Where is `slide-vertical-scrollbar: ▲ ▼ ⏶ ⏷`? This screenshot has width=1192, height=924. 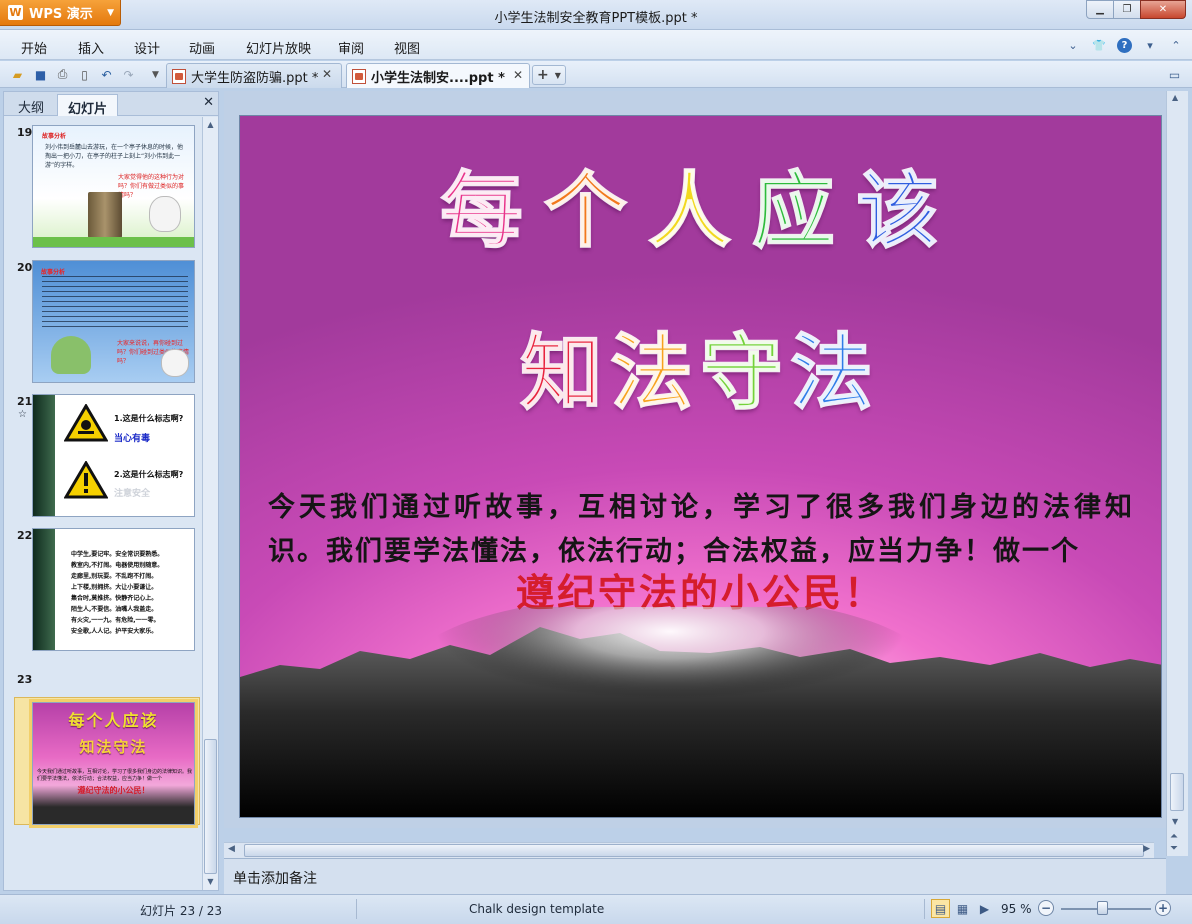
slide-vertical-scrollbar: ▲ ▼ ⏶ ⏷ is located at coordinates (1177, 473).